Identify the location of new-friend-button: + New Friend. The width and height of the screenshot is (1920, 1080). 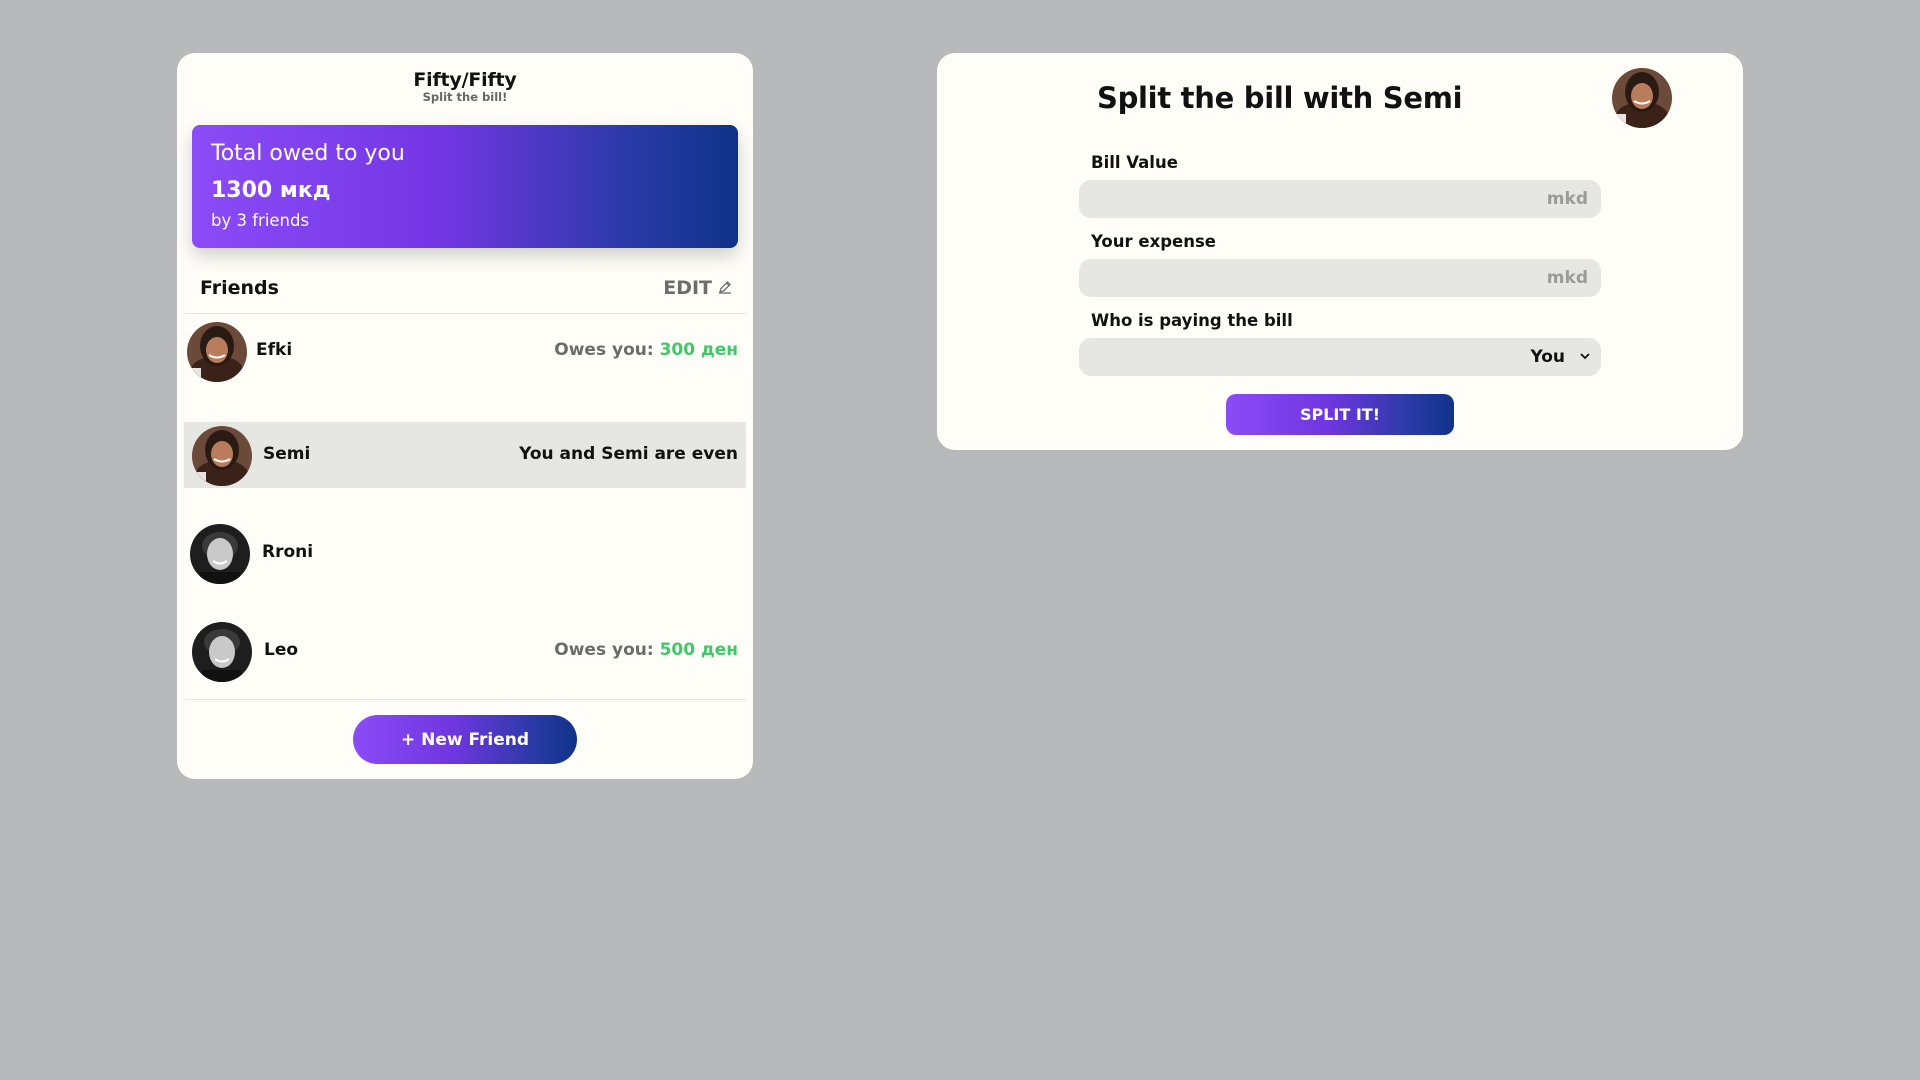
(465, 739).